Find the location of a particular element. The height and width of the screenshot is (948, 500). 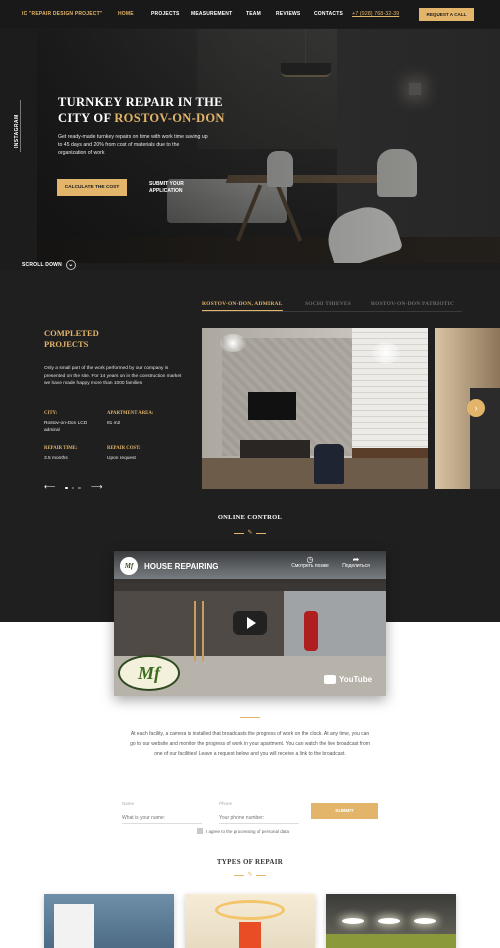

types-title: TYPES OF REPAIR is located at coordinates (250, 862).